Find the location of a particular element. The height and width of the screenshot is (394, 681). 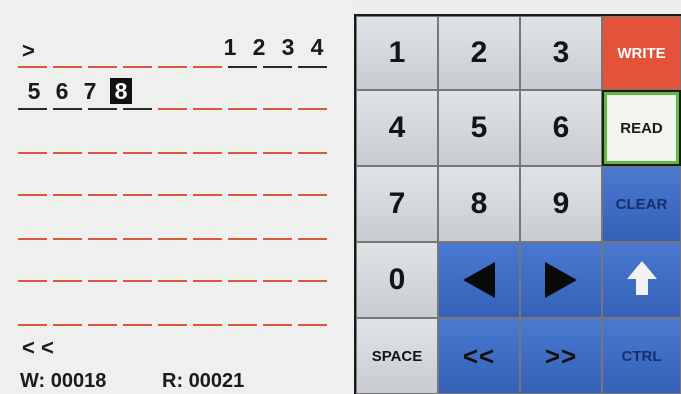

shift-button is located at coordinates (641, 280).